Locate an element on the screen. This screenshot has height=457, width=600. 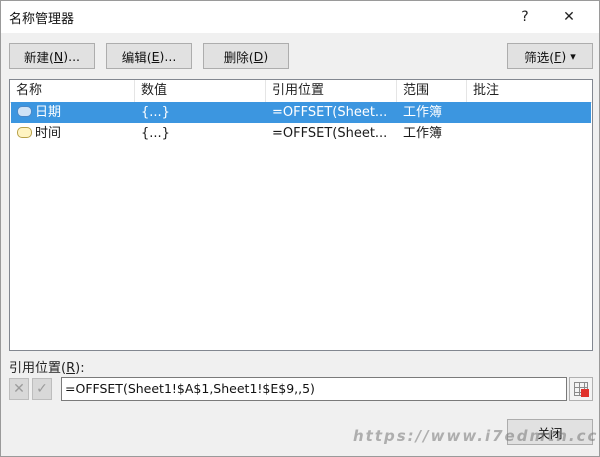
delete-button-key: D is located at coordinates (258, 56).